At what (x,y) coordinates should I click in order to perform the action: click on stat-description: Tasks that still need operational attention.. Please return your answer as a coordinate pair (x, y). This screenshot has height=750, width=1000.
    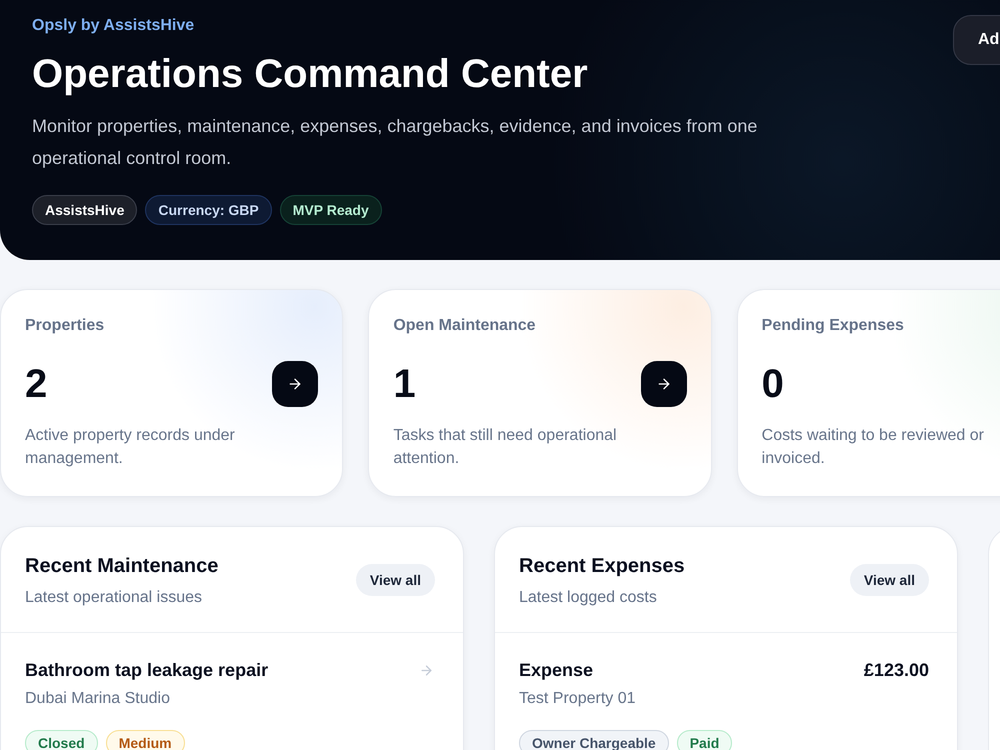
    Looking at the image, I should click on (505, 447).